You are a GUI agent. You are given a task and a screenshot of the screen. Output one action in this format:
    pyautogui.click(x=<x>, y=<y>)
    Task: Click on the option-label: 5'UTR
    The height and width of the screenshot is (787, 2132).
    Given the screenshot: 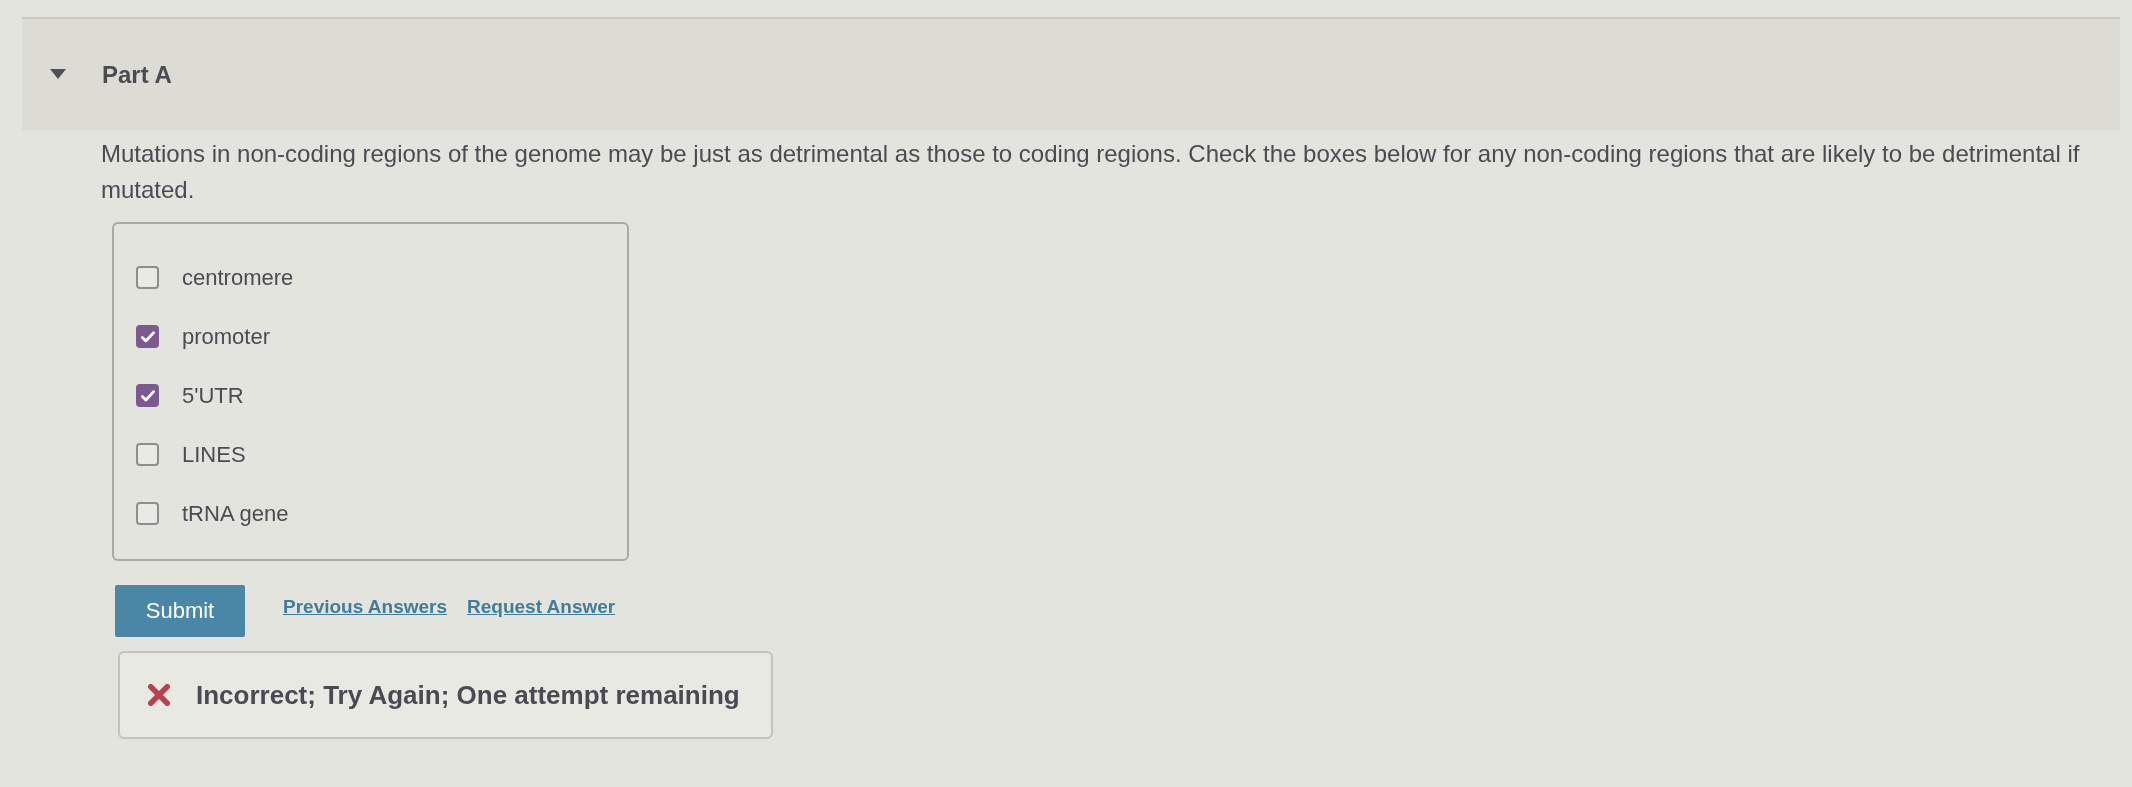 What is the action you would take?
    pyautogui.click(x=213, y=395)
    